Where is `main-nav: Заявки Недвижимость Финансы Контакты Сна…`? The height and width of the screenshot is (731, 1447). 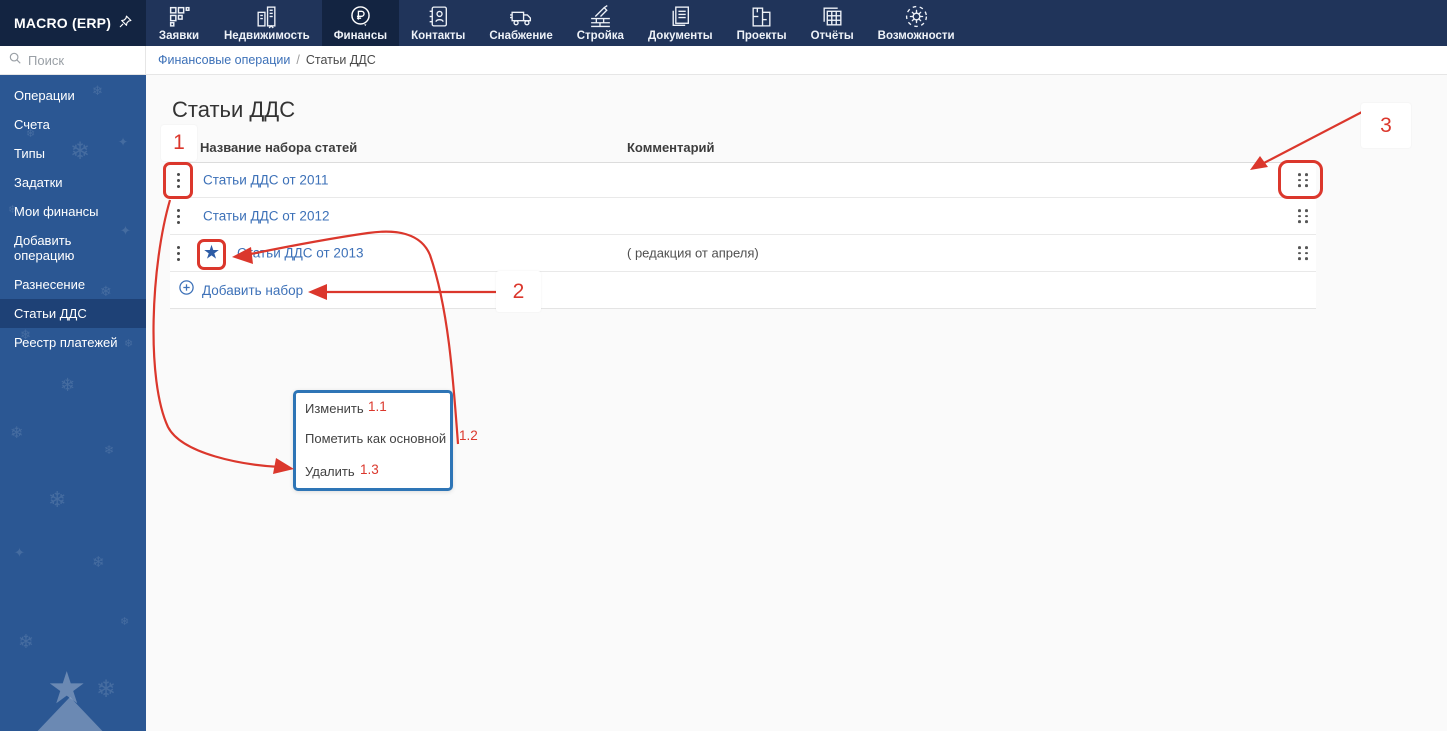
main-nav: Заявки Недвижимость Финансы Контакты Сна… is located at coordinates (556, 23).